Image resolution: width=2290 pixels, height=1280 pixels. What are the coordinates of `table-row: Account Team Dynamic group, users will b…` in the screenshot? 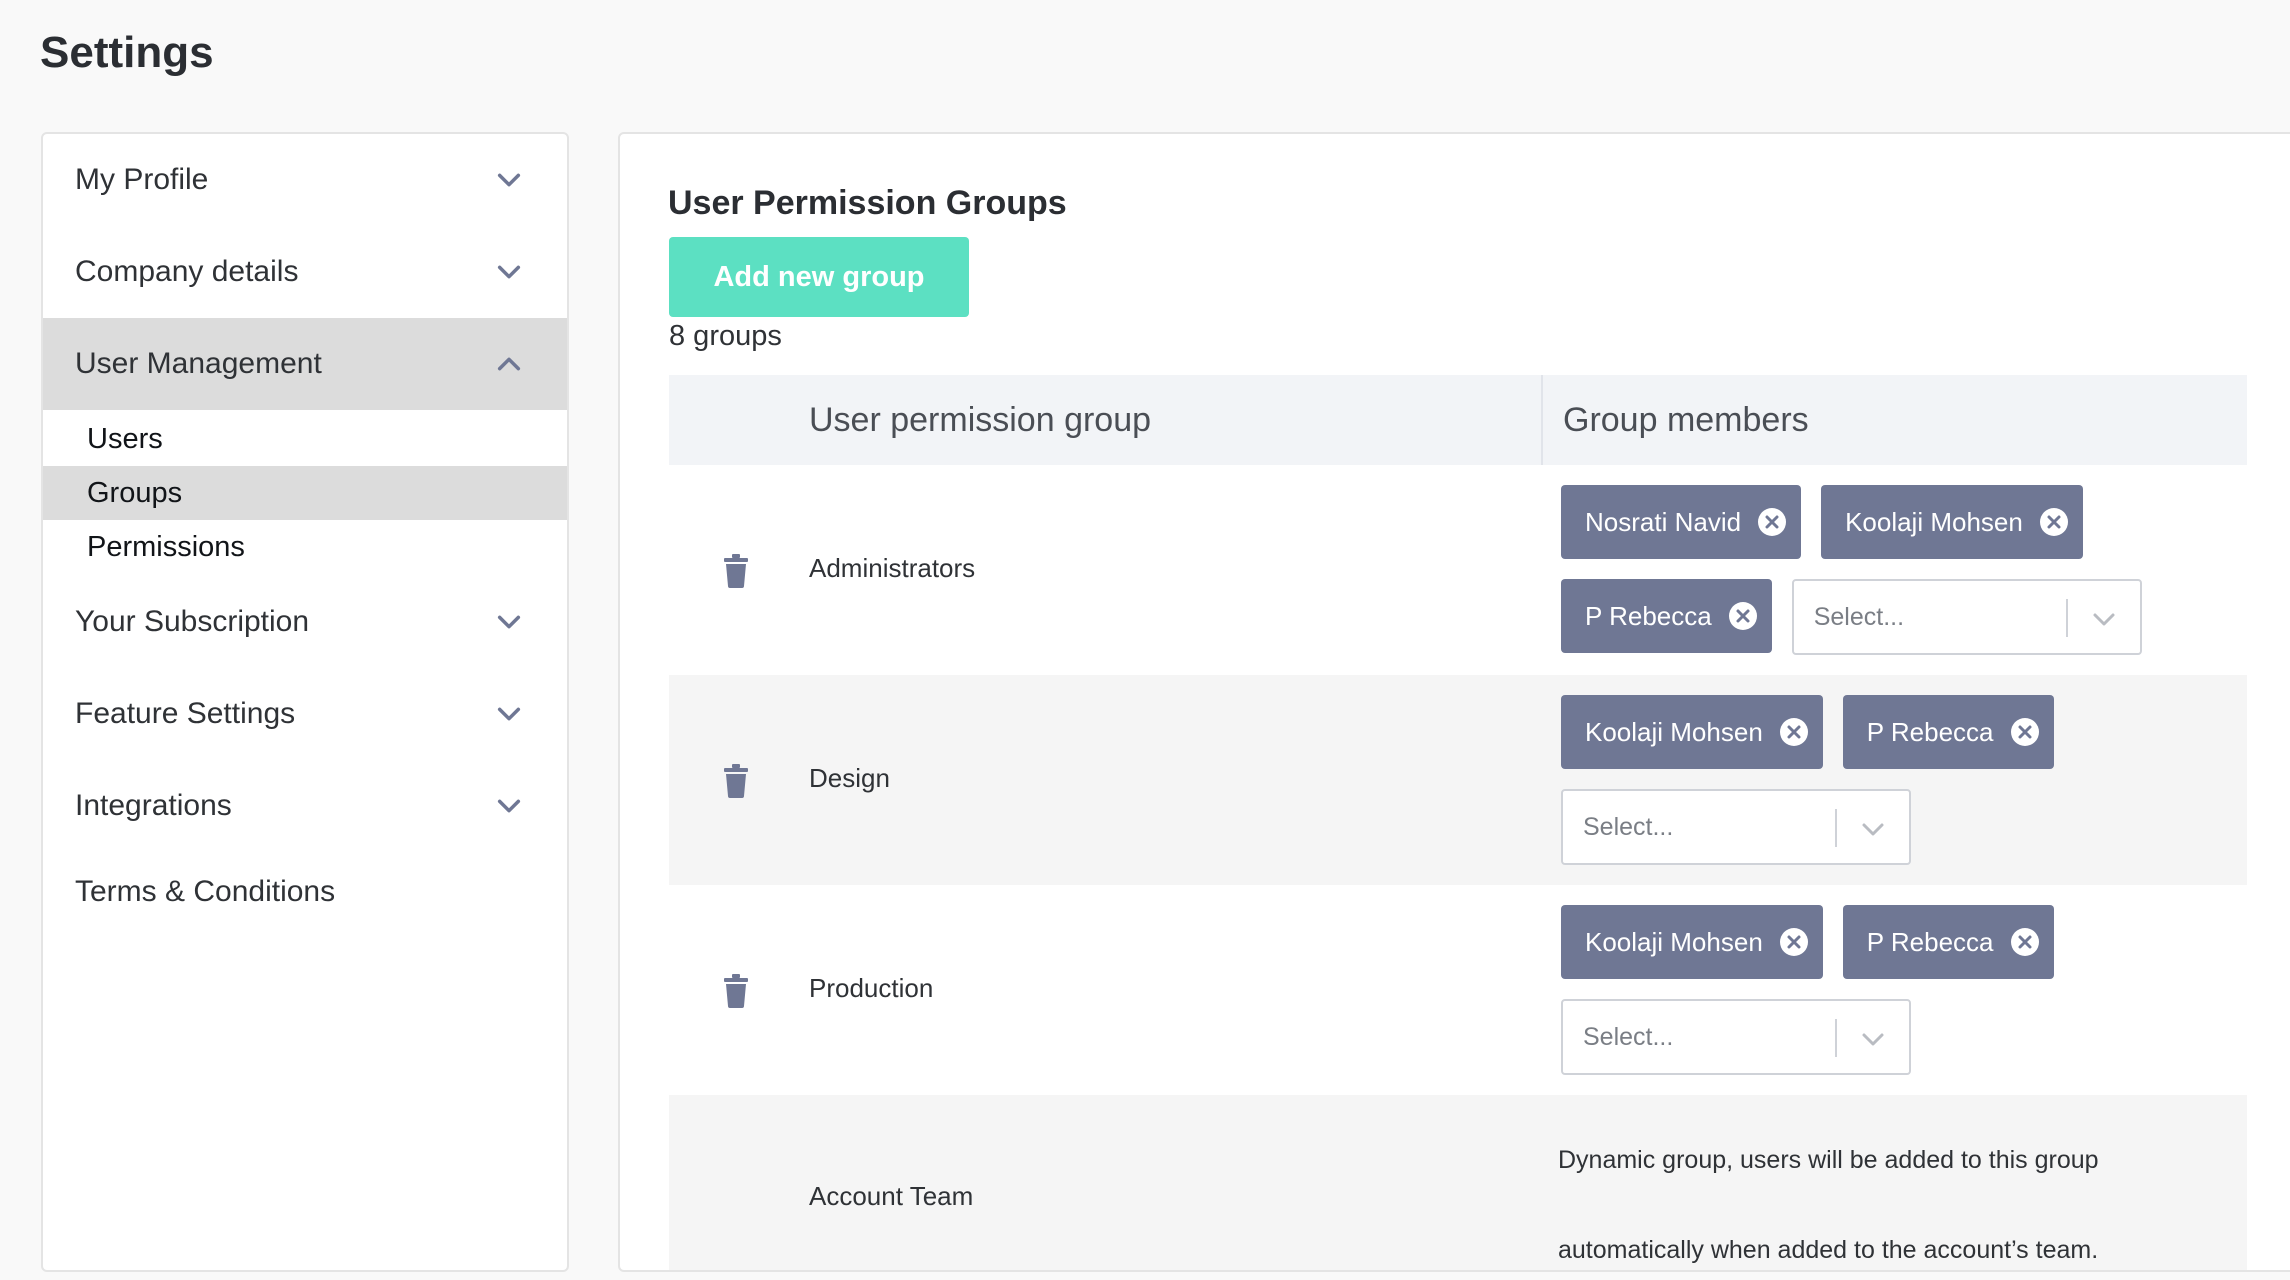 It's located at (1458, 1182).